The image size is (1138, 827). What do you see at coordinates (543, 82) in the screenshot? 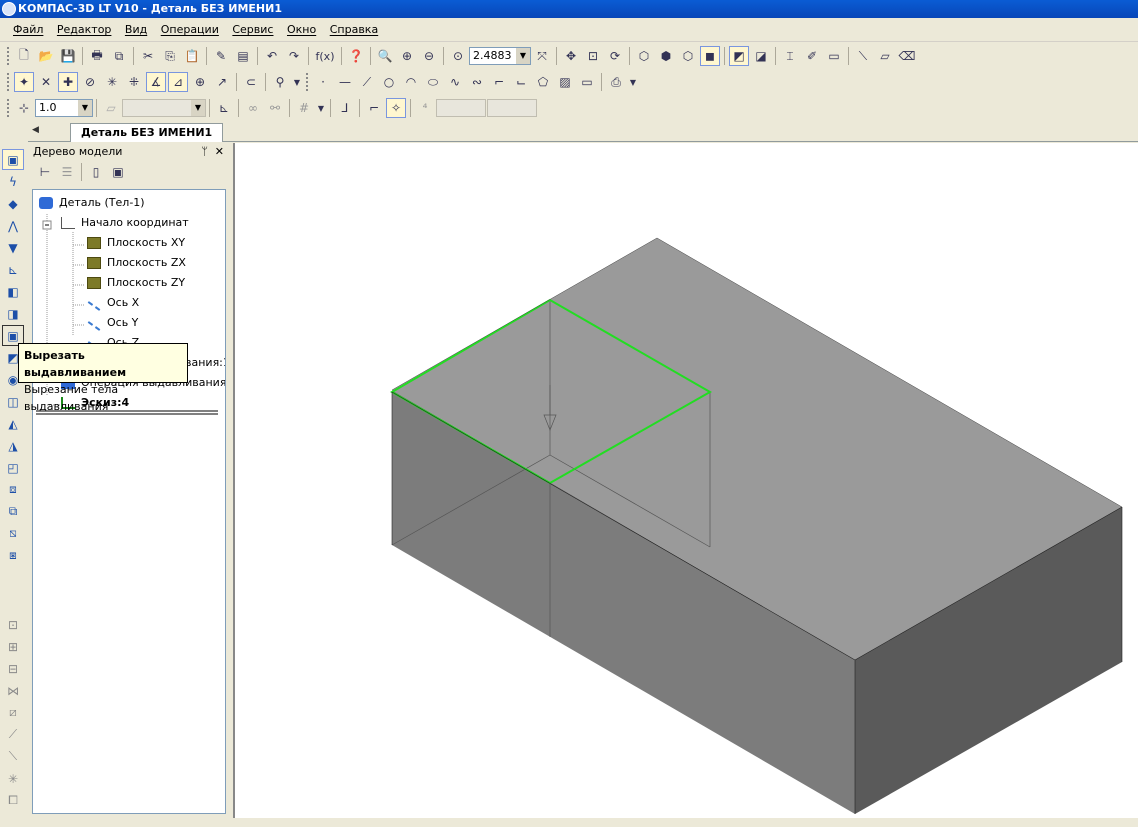
I see `polygon-icon: ⬠` at bounding box center [543, 82].